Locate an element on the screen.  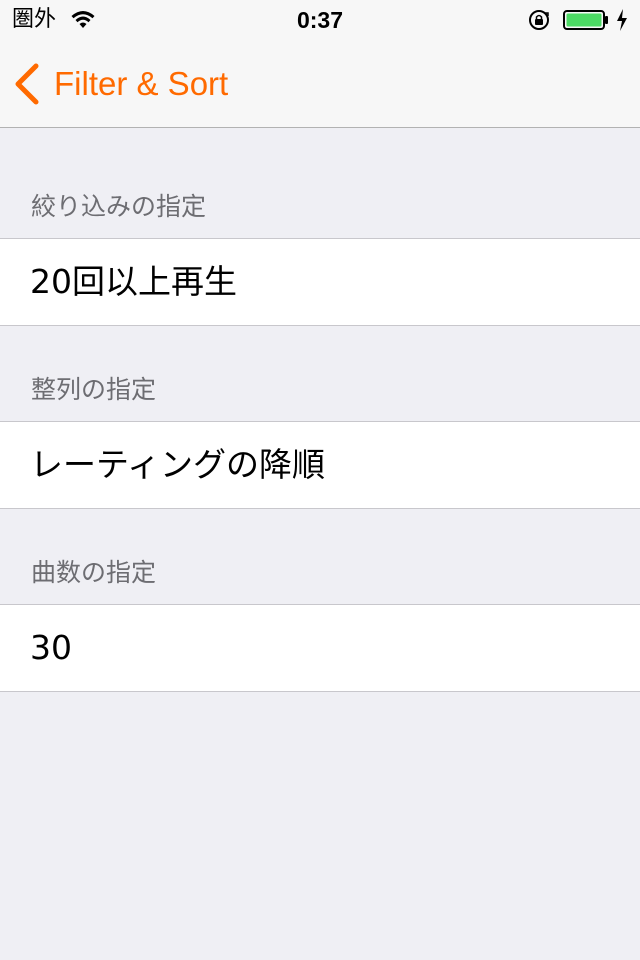
filter-cell: 20回以上再生 is located at coordinates (320, 282).